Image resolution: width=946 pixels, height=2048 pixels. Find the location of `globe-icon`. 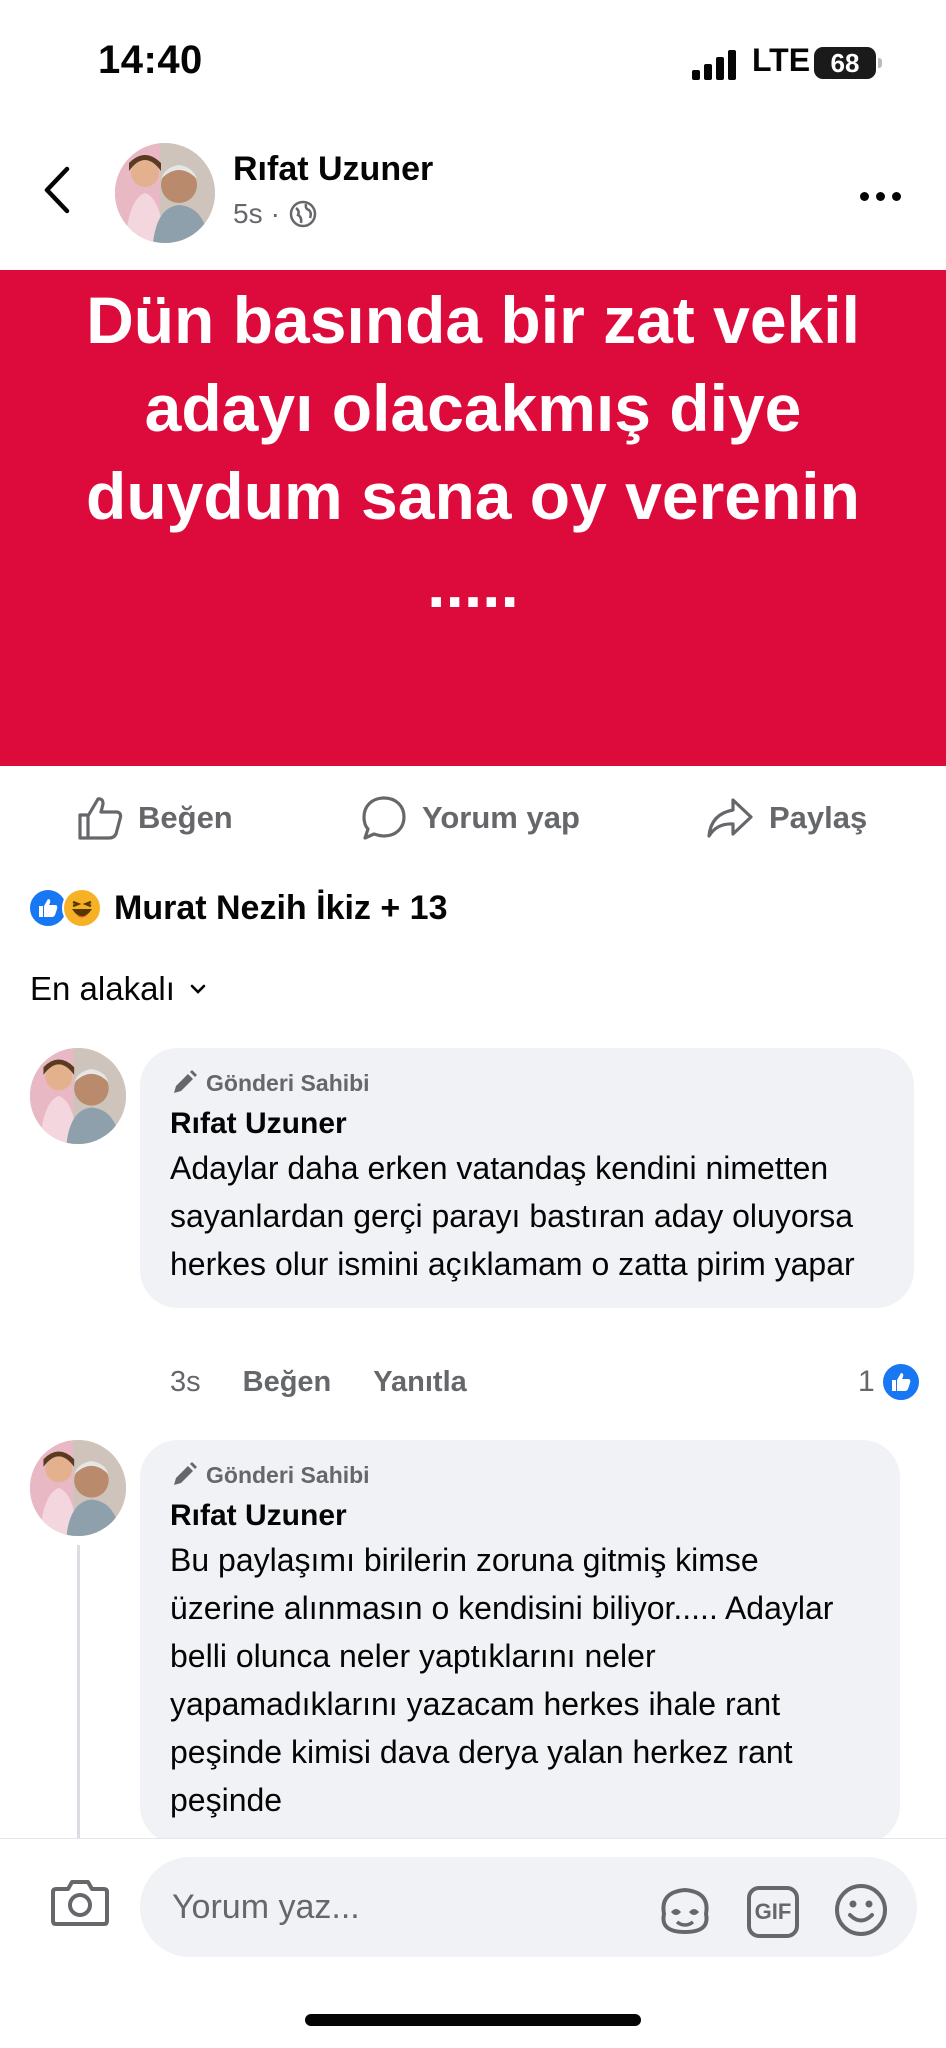

globe-icon is located at coordinates (303, 214).